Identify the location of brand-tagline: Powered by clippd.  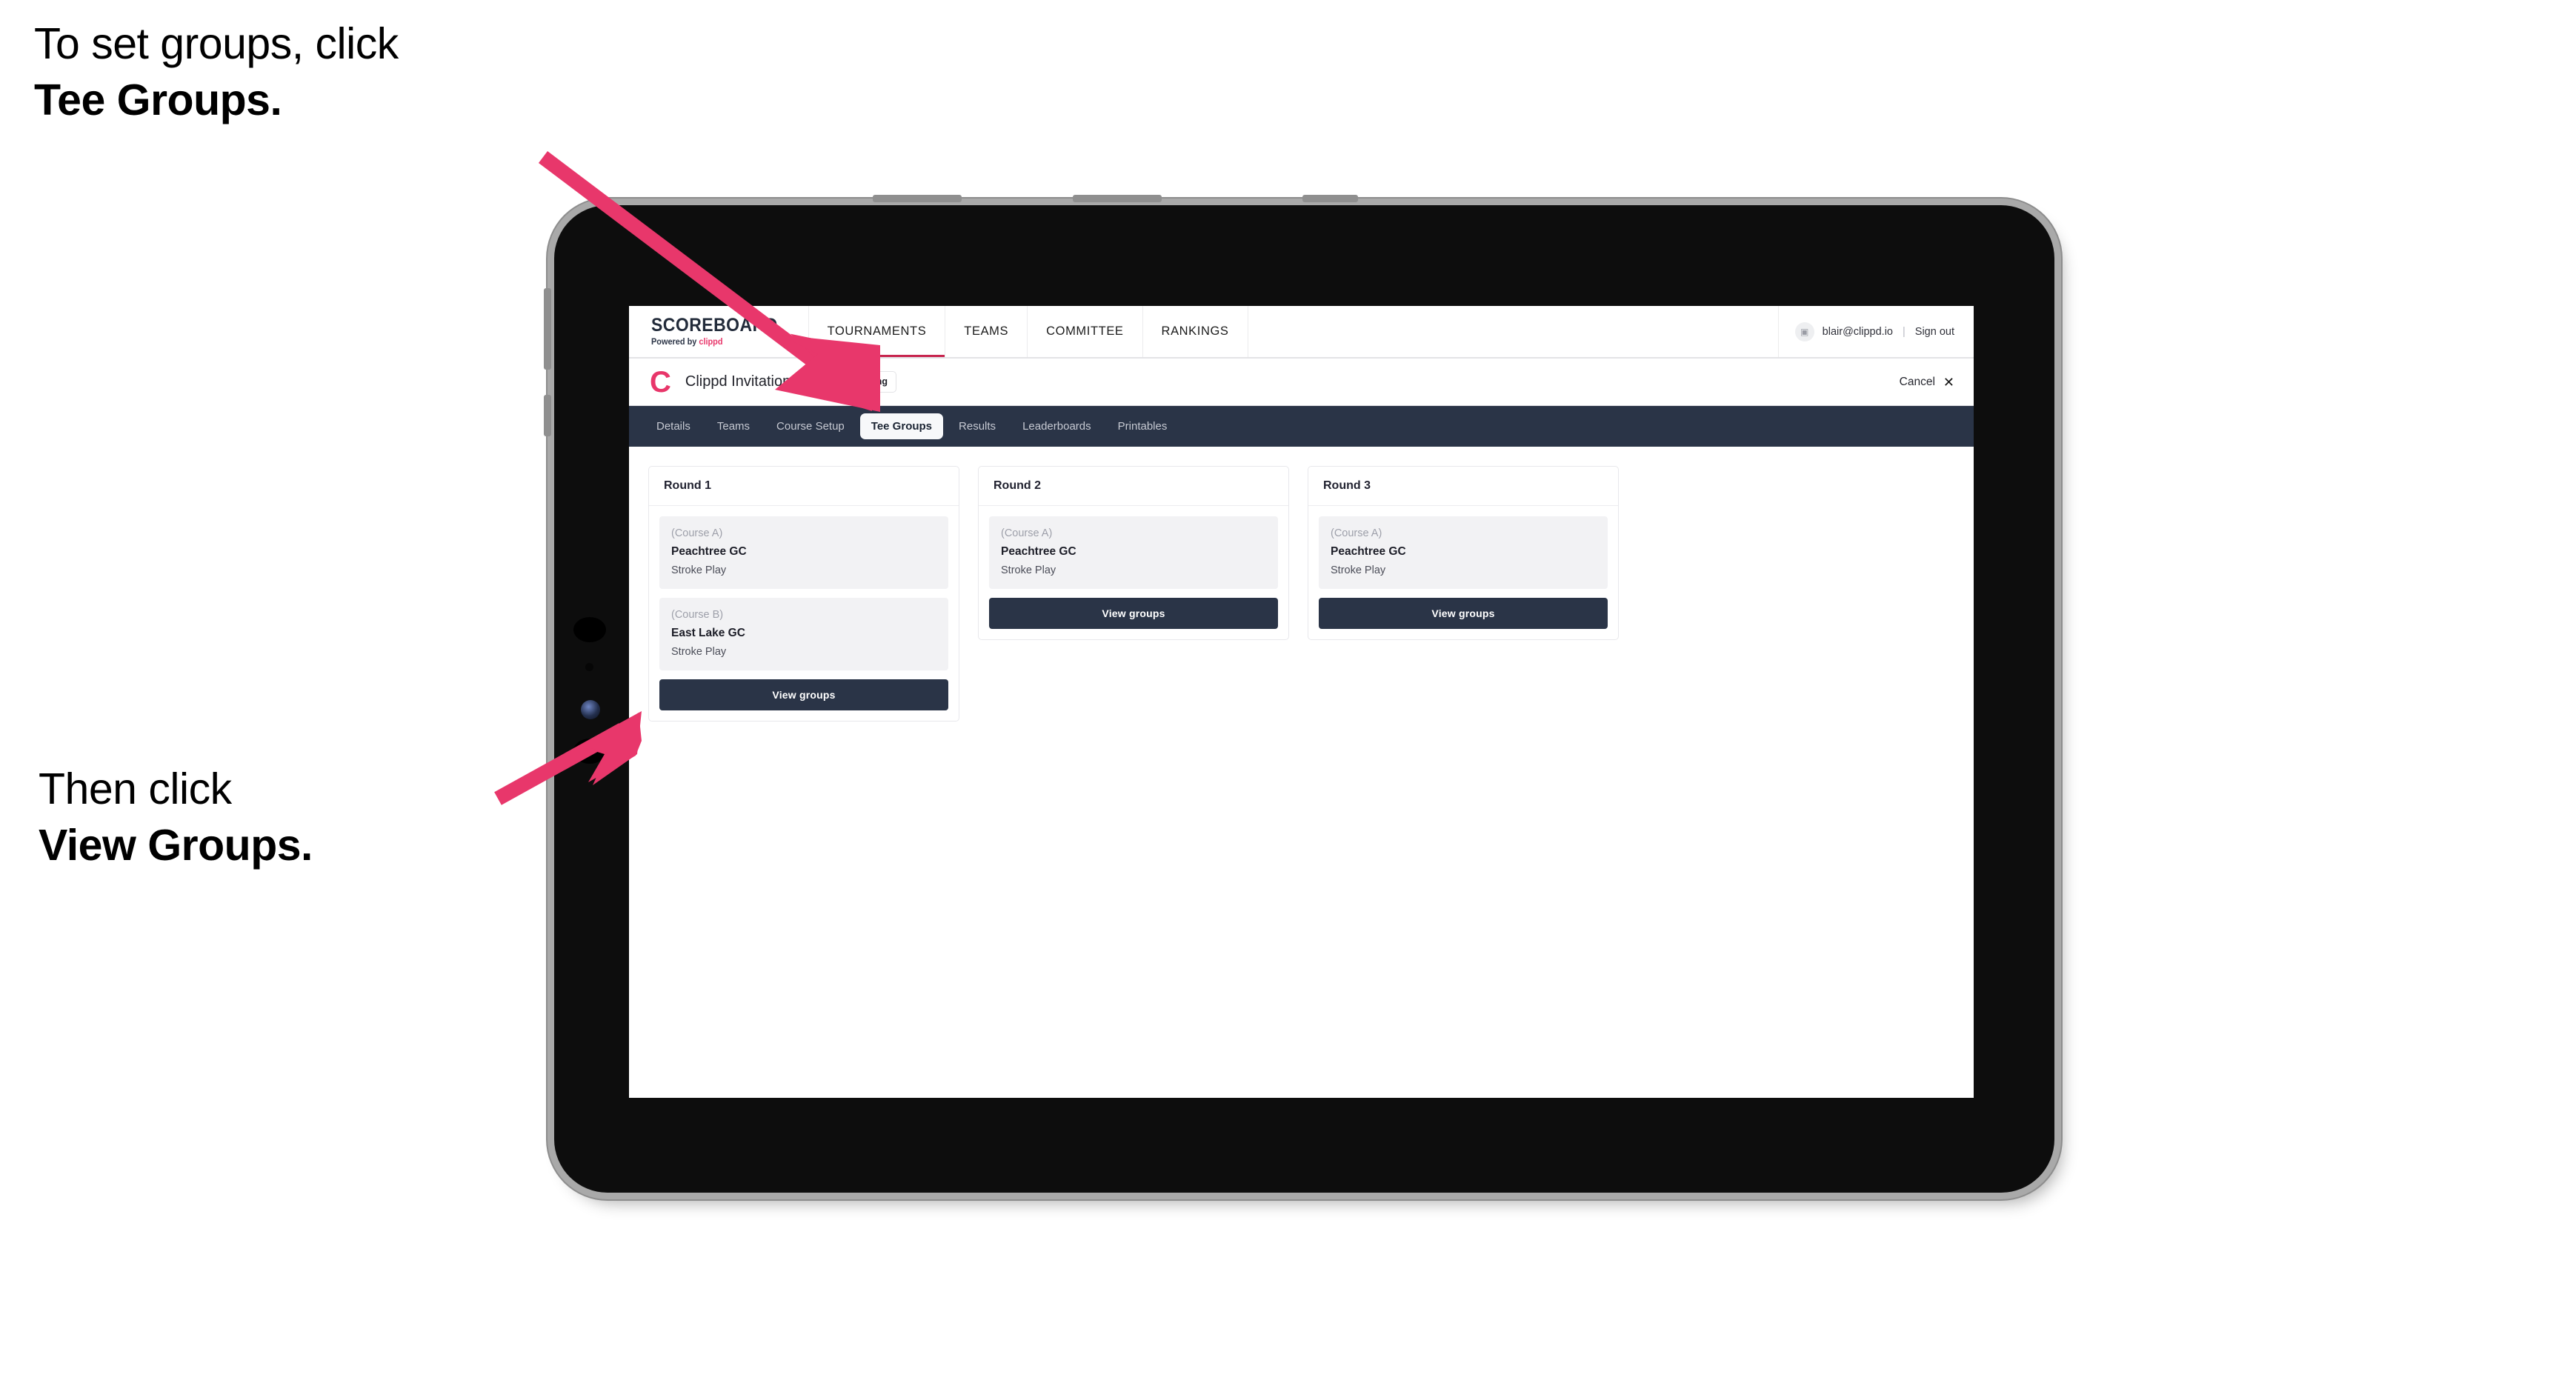
(716, 342).